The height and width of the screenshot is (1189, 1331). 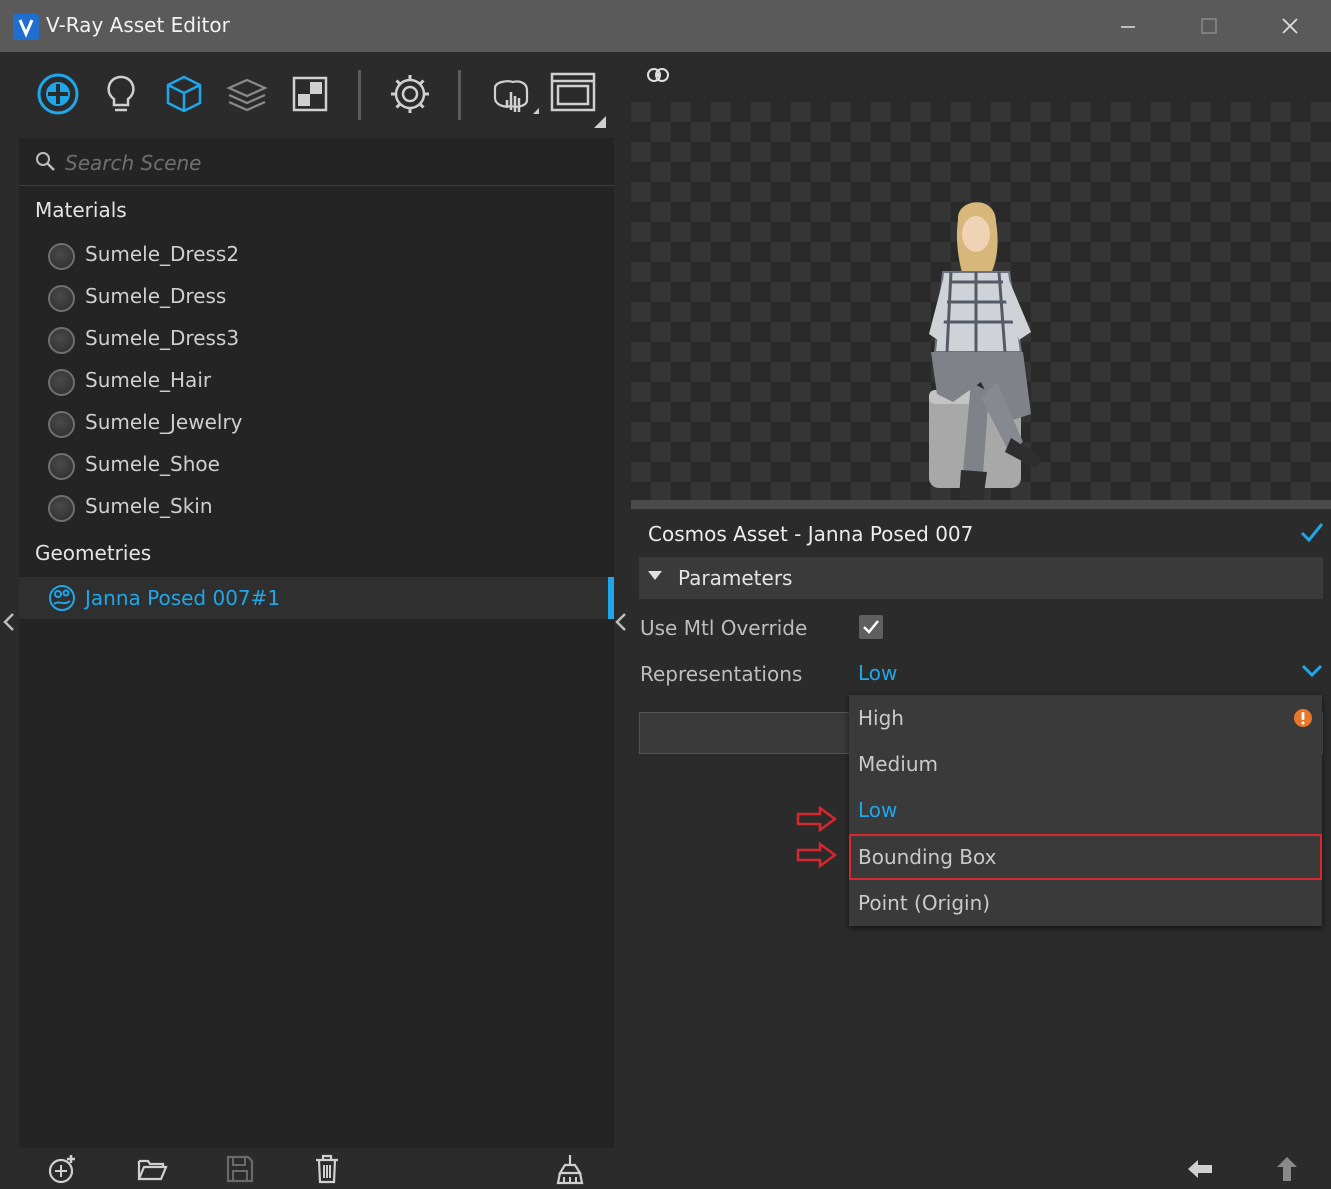 I want to click on back-arrow-icon, so click(x=1200, y=1169).